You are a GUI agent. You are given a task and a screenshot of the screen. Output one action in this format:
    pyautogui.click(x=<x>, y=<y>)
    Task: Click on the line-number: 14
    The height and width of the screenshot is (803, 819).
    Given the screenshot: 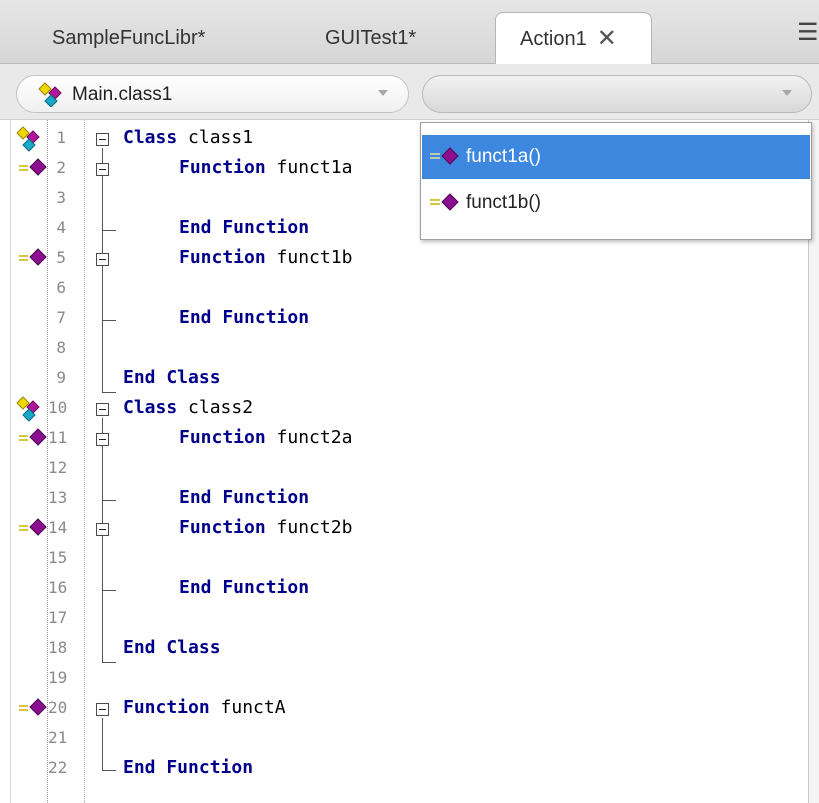 What is the action you would take?
    pyautogui.click(x=58, y=527)
    